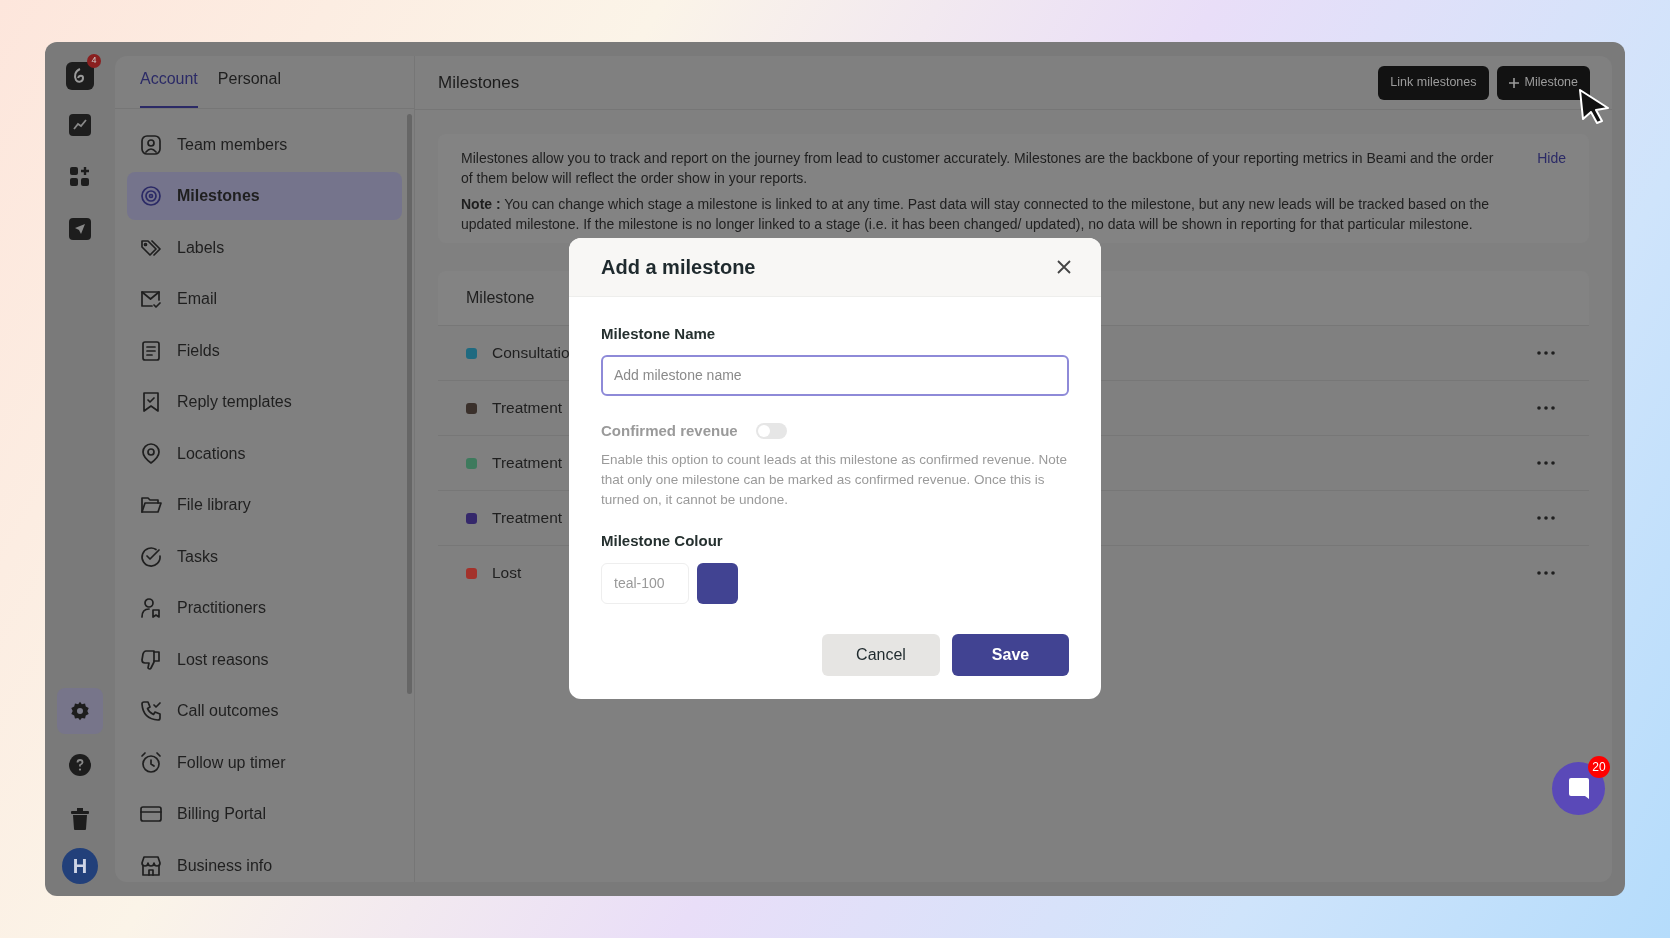  I want to click on notification-badge: 4, so click(94, 61).